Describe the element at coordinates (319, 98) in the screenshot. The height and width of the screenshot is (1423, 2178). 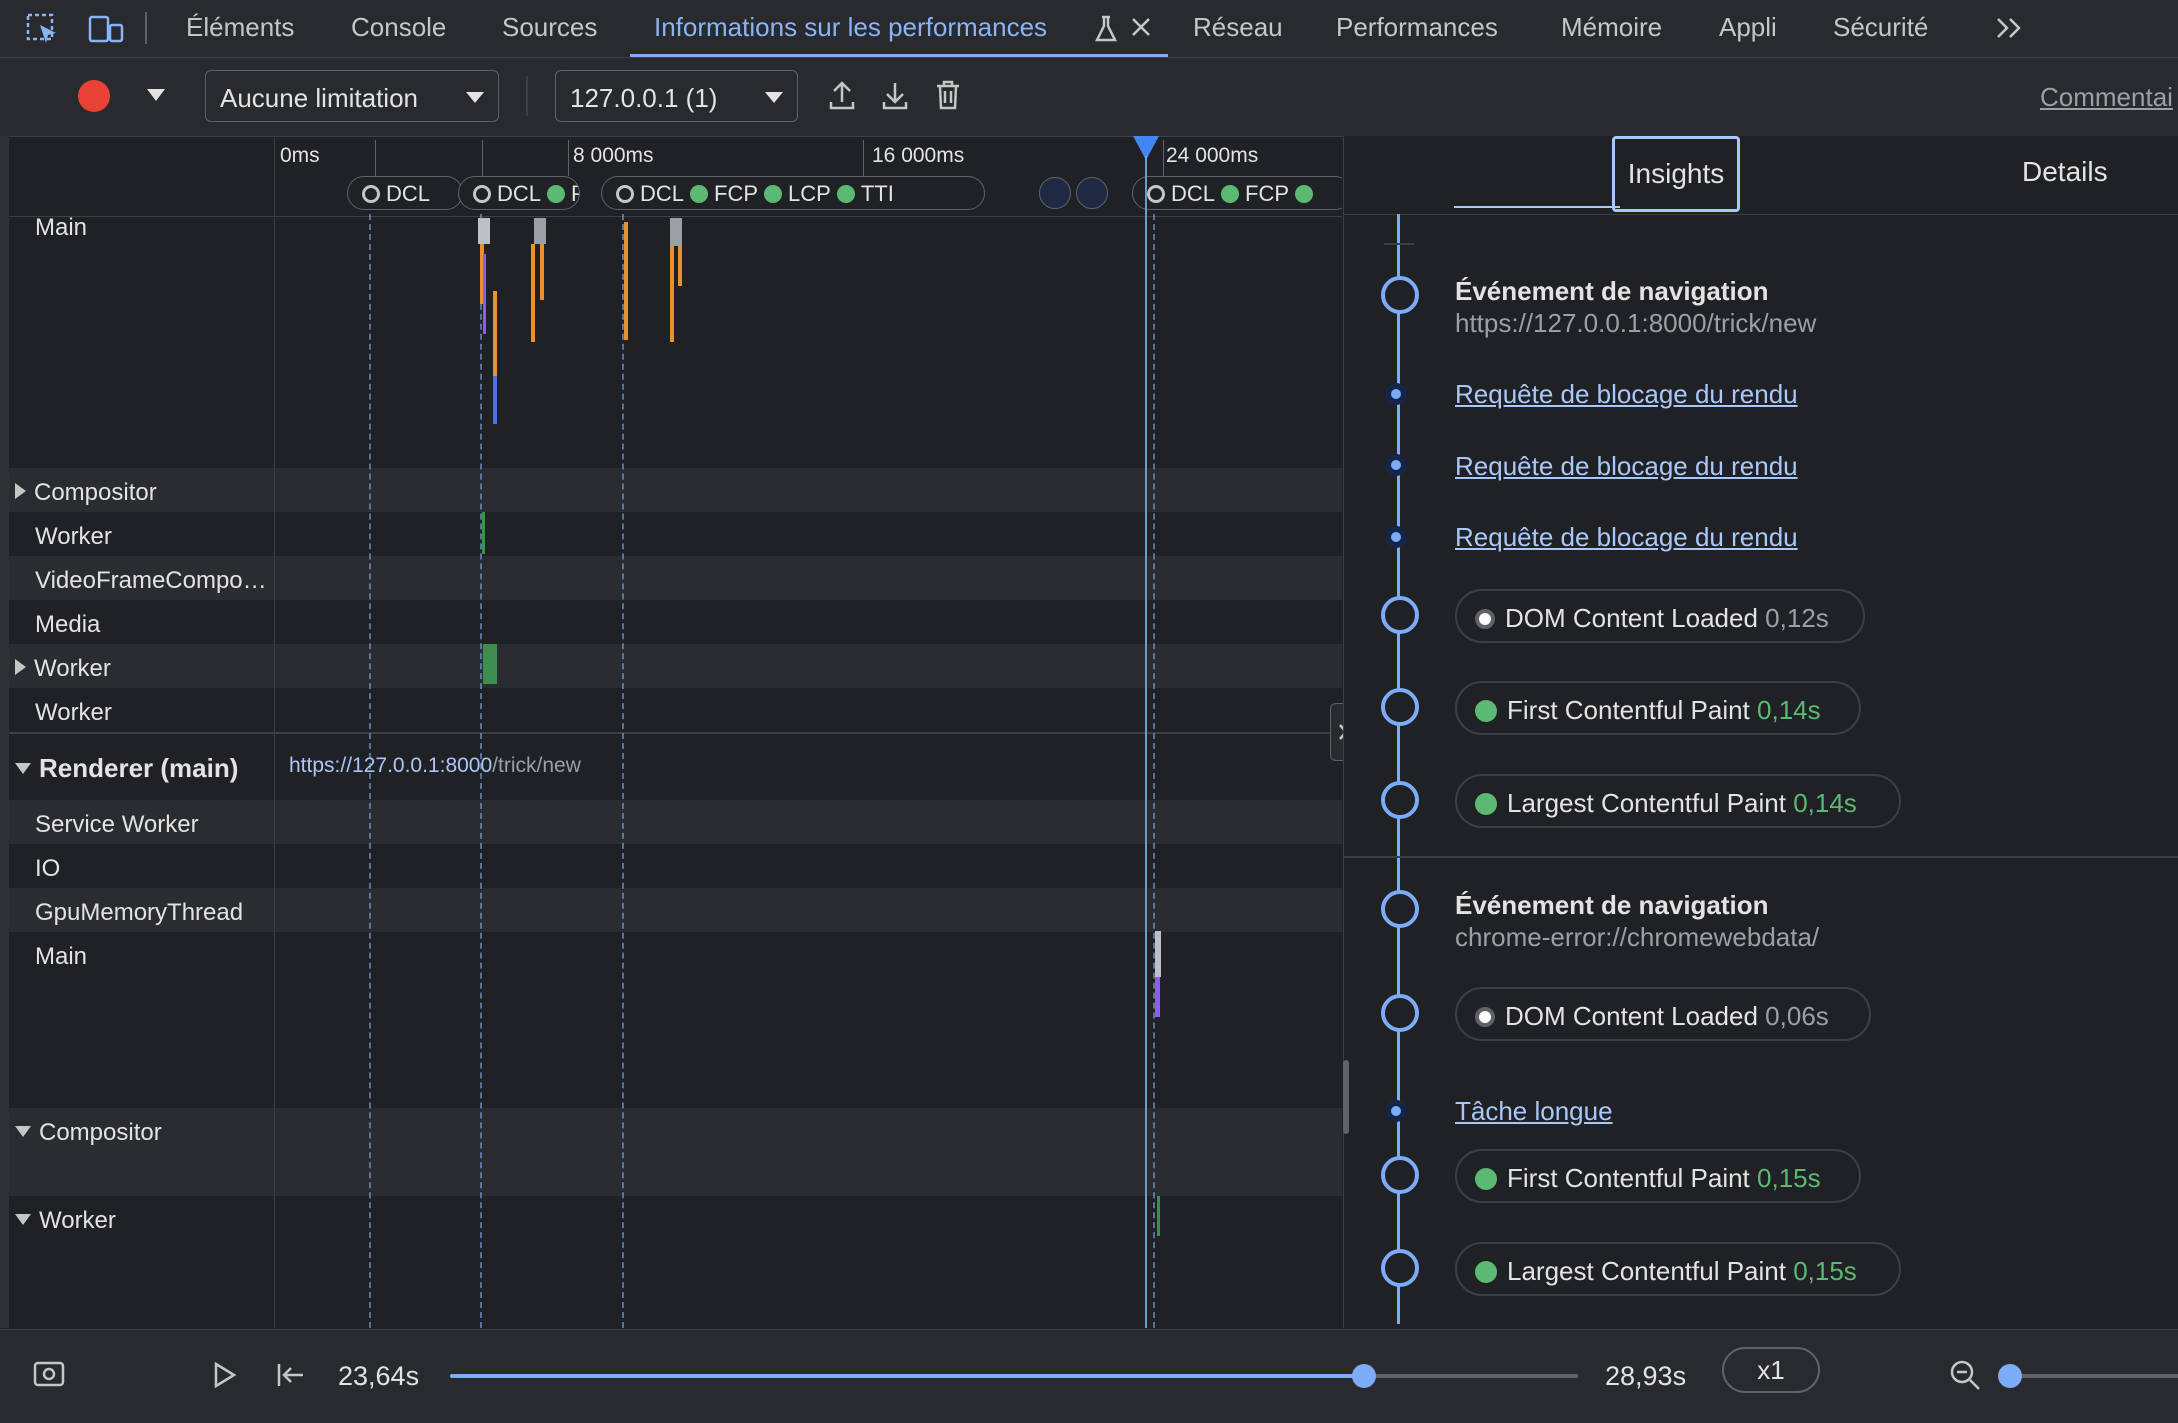
I see `throttling-value: Aucune limitation` at that location.